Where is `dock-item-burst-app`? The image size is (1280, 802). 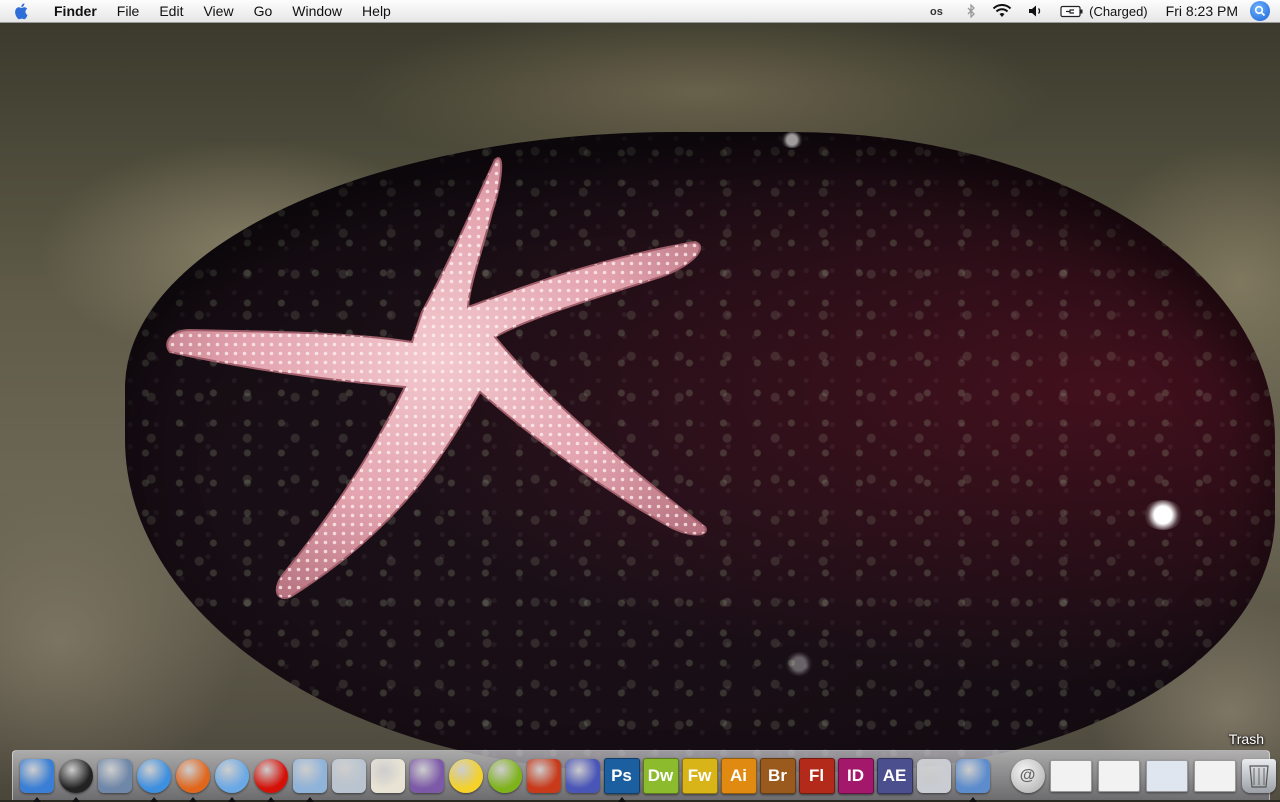
dock-item-burst-app is located at coordinates (582, 776).